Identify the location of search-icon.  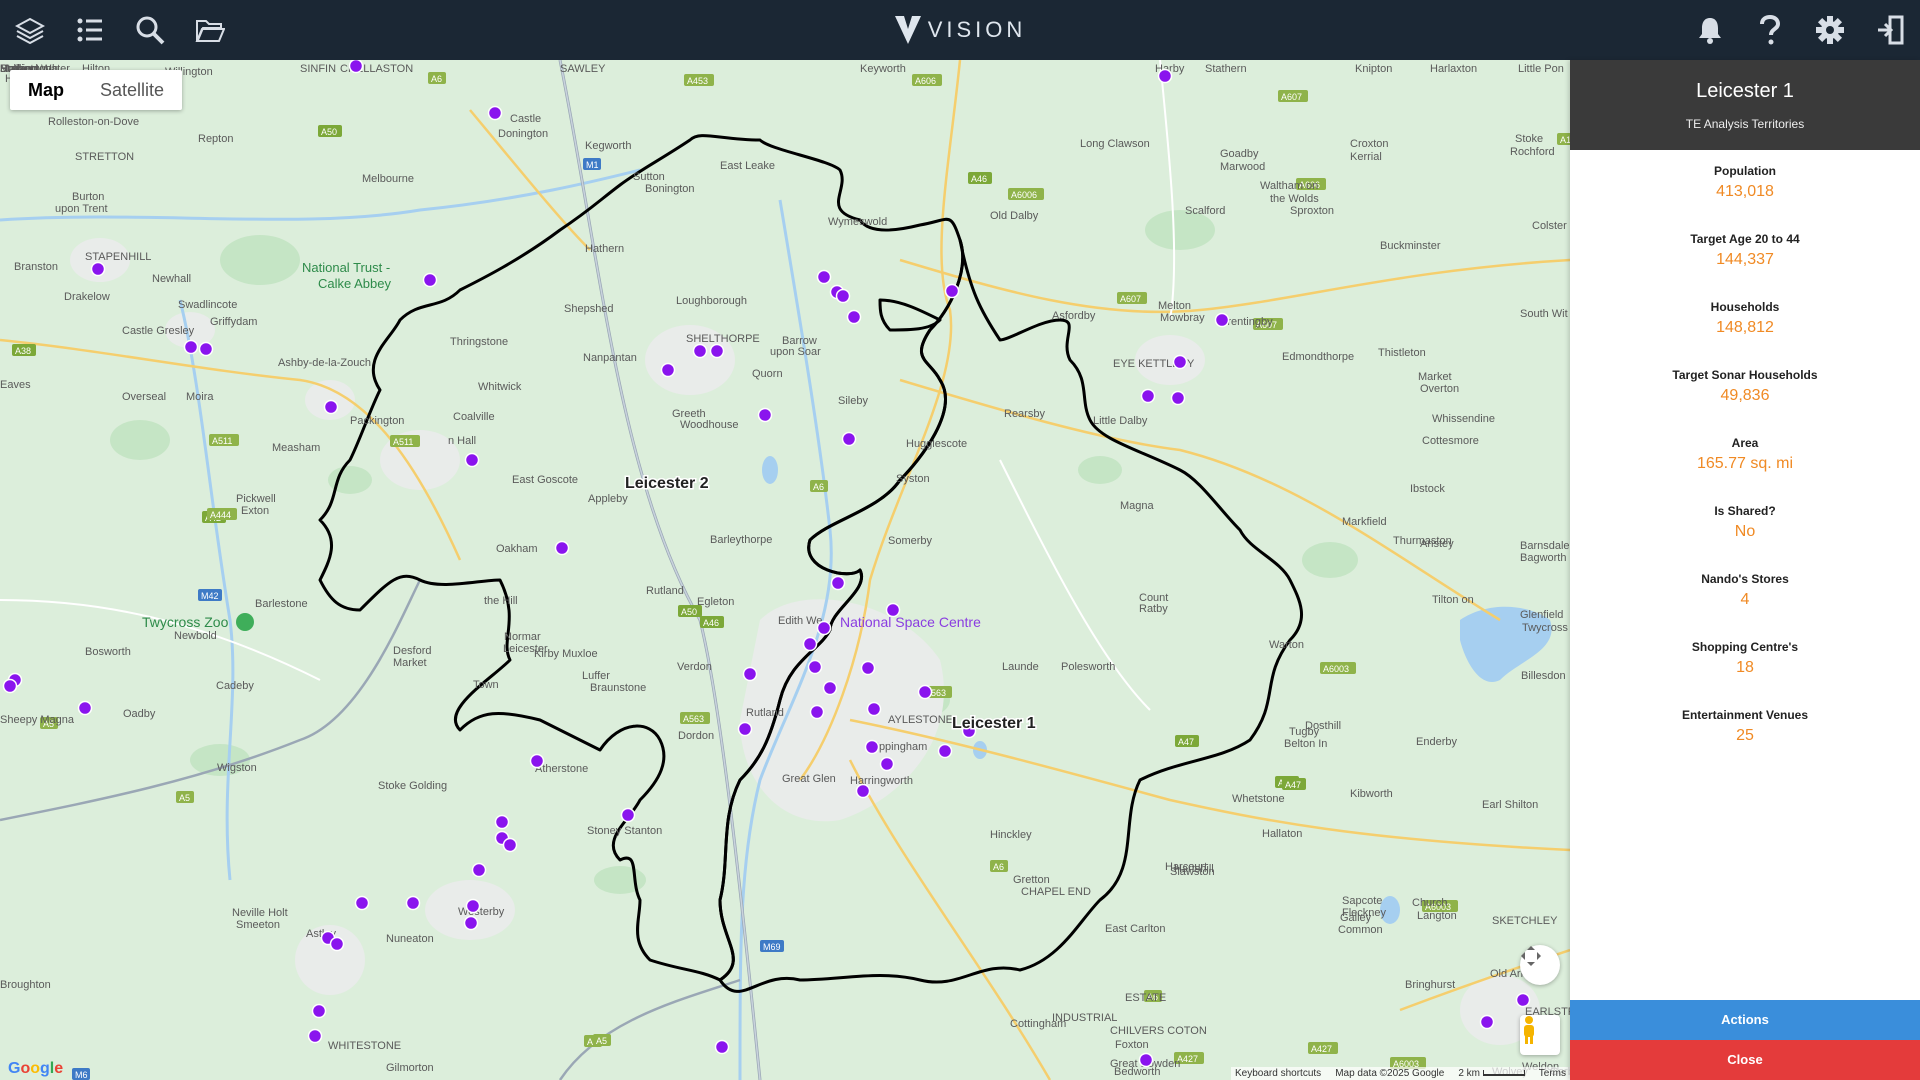
(150, 30).